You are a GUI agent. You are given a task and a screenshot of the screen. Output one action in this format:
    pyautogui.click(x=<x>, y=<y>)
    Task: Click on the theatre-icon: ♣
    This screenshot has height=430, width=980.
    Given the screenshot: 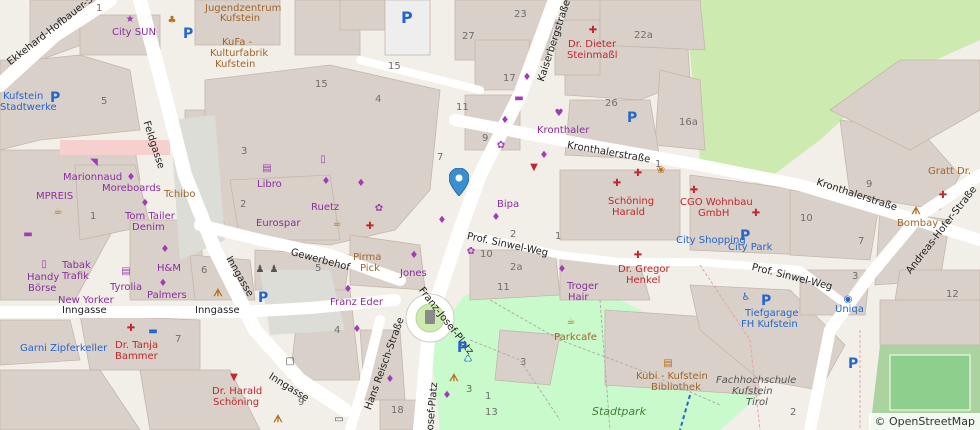 What is the action you would take?
    pyautogui.click(x=172, y=20)
    